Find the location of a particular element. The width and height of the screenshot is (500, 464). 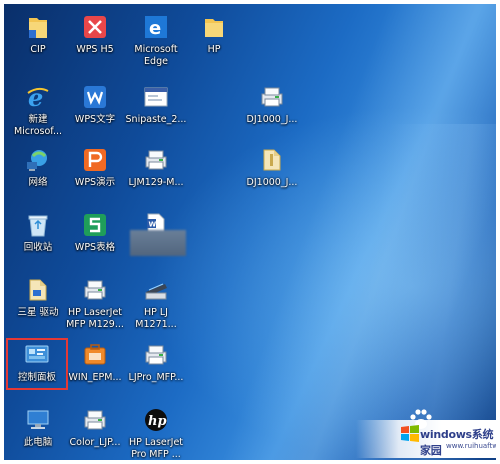

svg-text: e is located at coordinates (155, 28).